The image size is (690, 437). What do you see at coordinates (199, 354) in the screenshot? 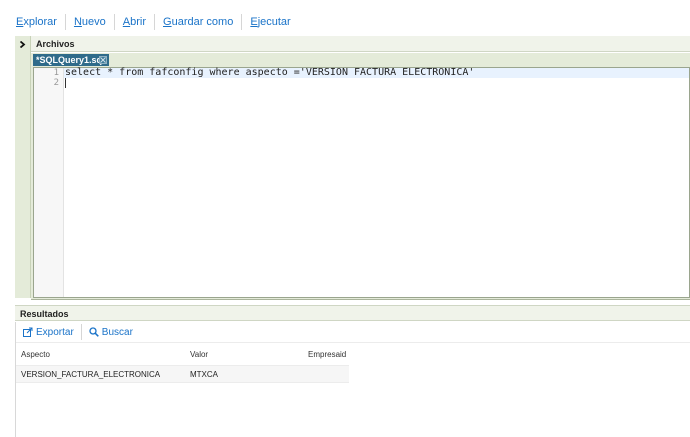
I see `column-header-valor: Valor` at bounding box center [199, 354].